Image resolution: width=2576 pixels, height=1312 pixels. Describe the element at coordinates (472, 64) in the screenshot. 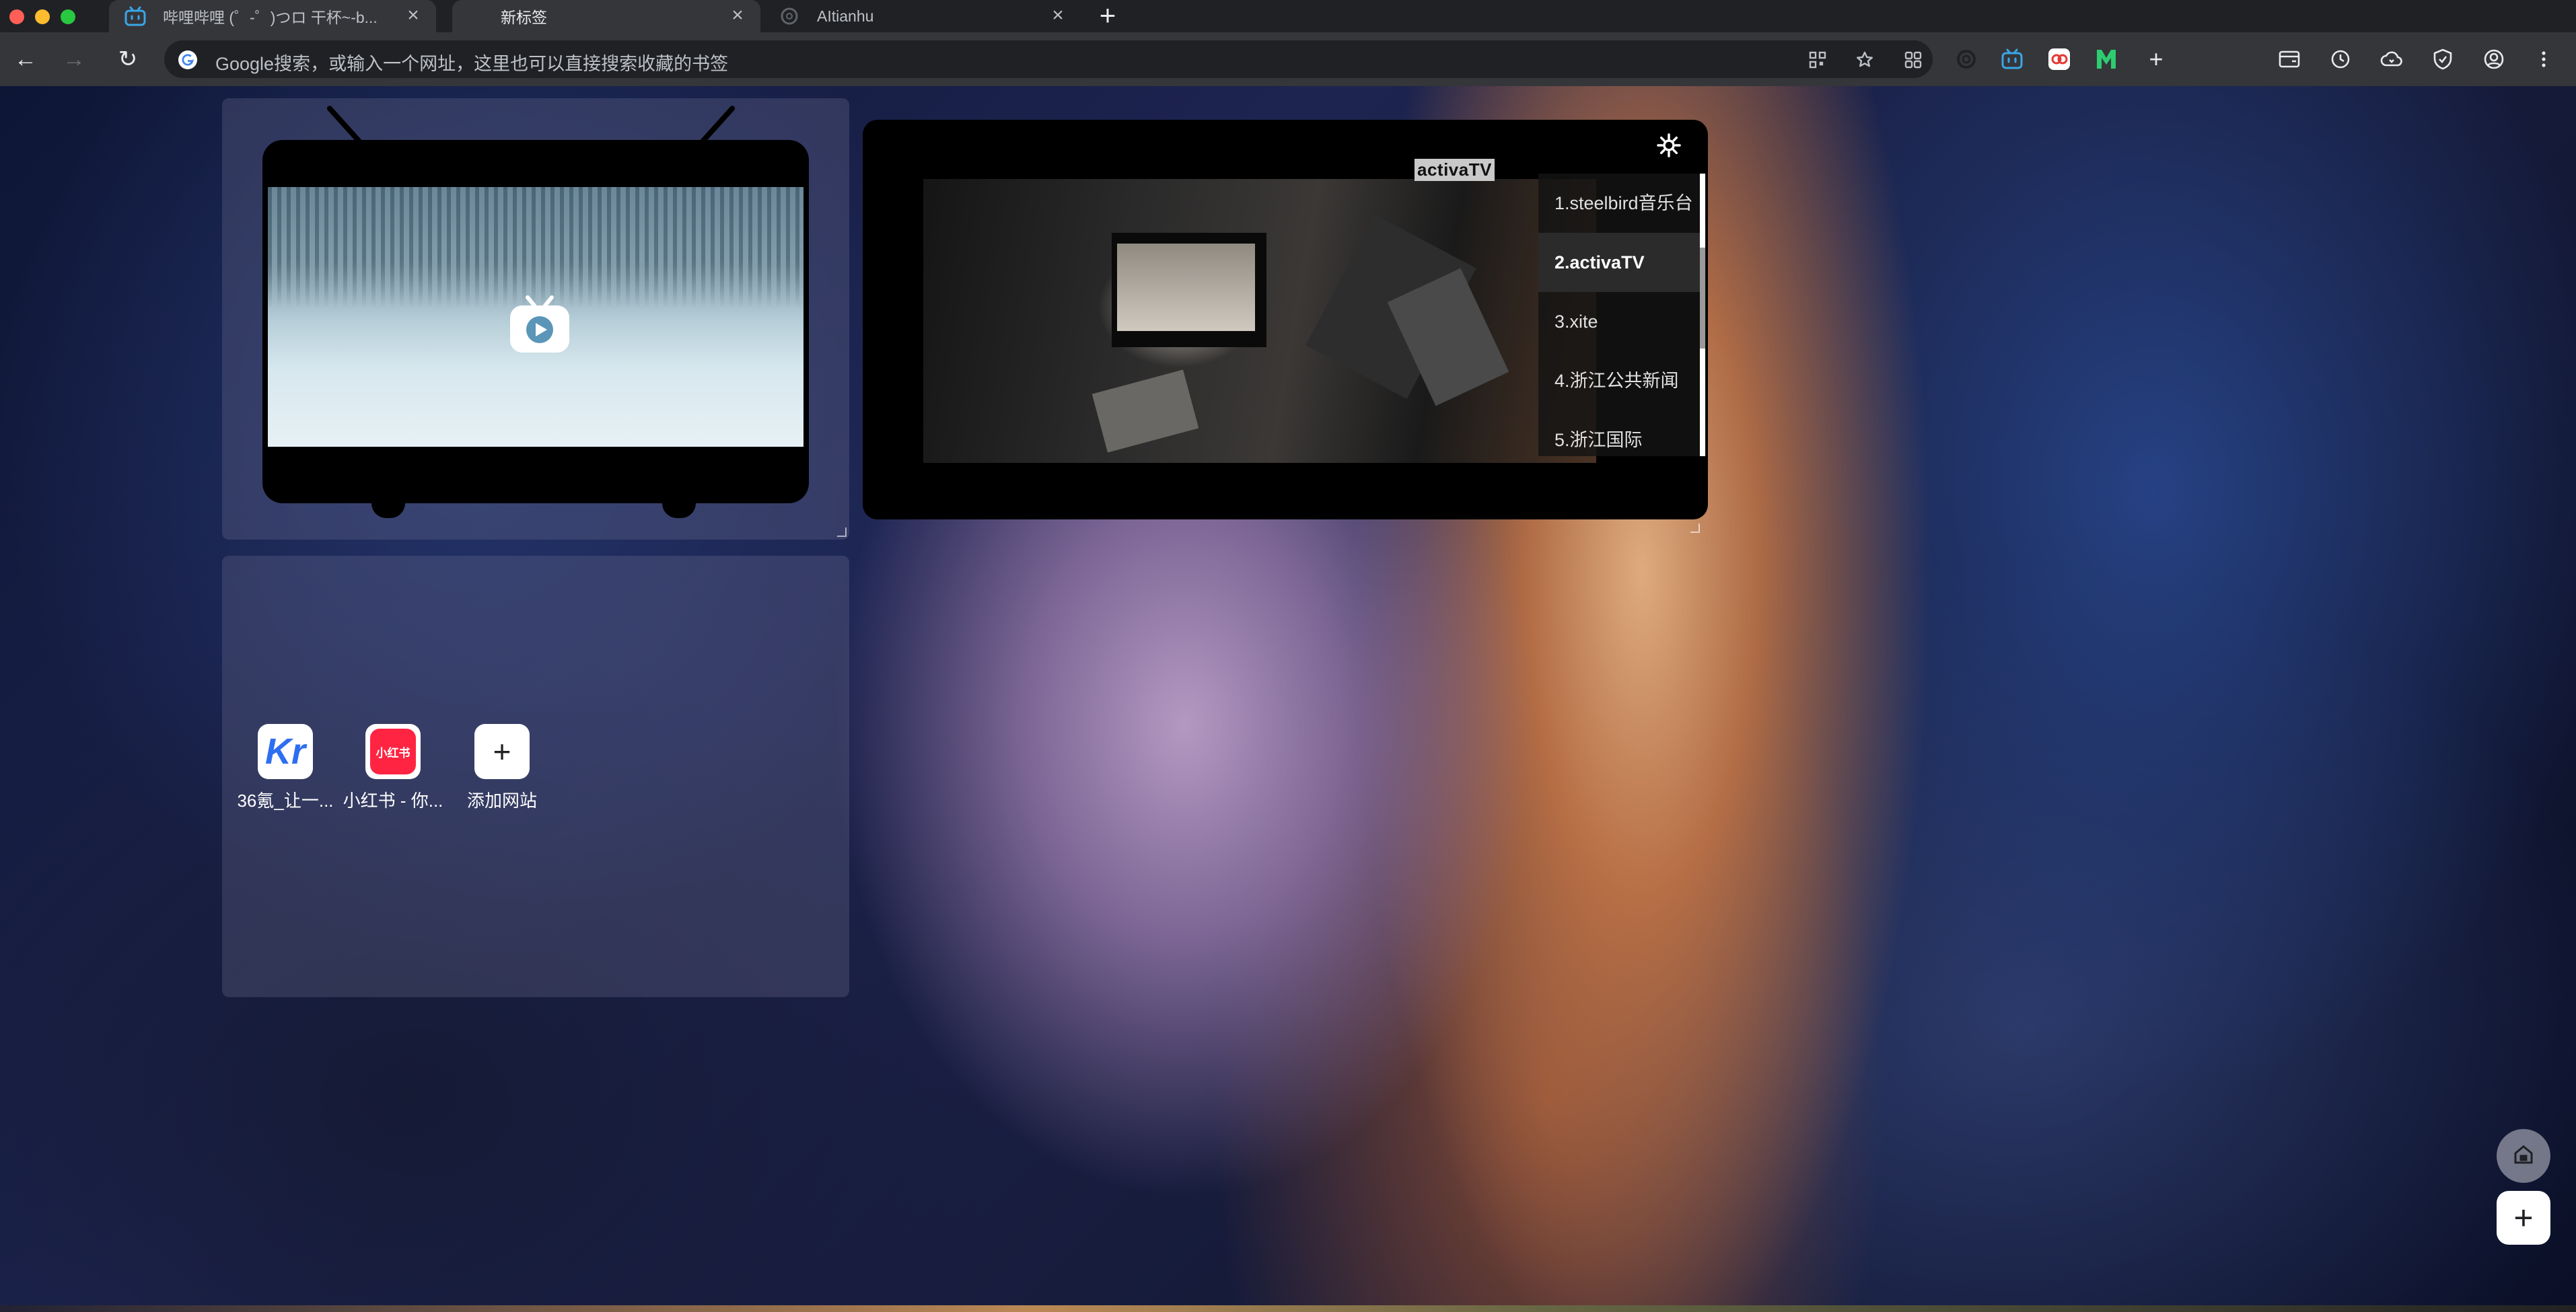

I see `address-placeholder: Google搜索，或输入一个网址，这里也可以直接搜索收藏的书签` at that location.